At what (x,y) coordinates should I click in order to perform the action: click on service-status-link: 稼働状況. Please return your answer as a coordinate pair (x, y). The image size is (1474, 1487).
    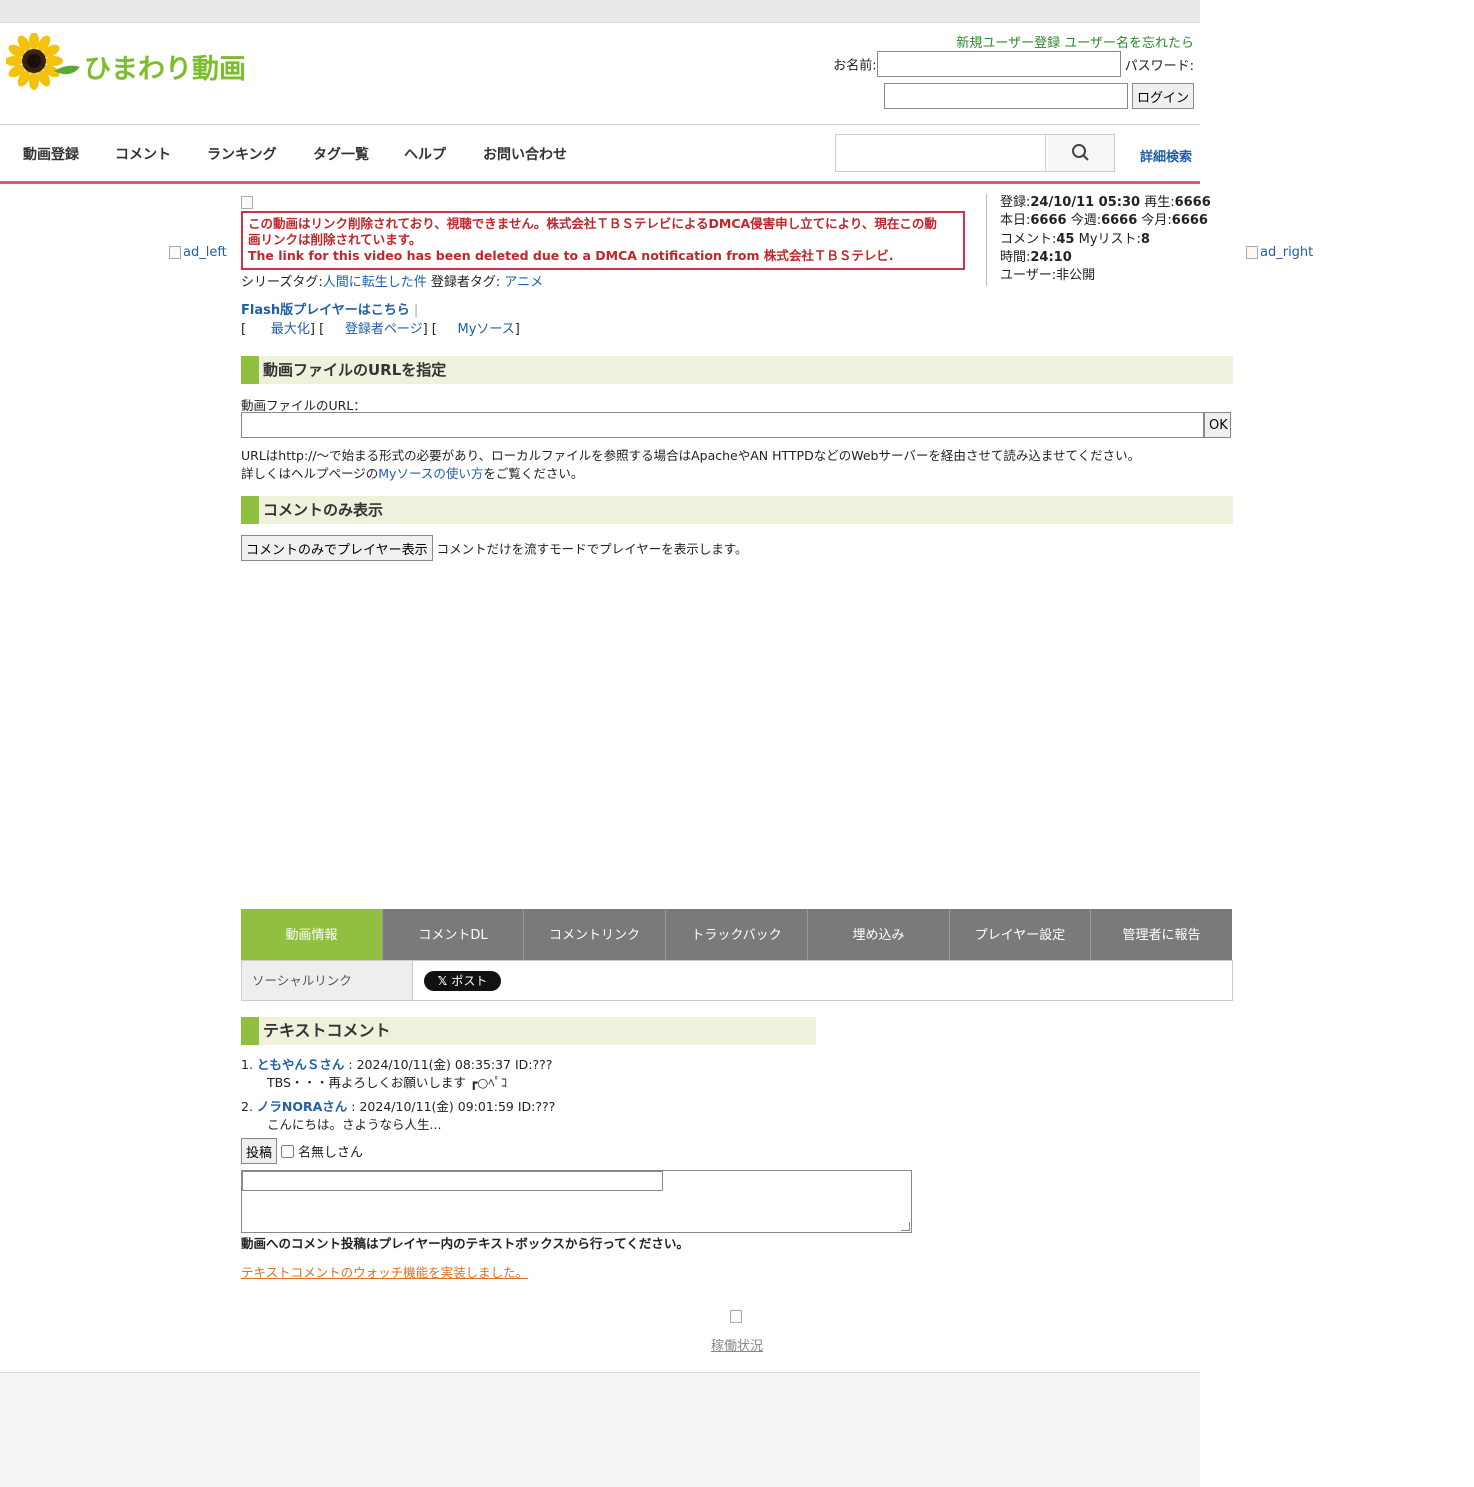
    Looking at the image, I should click on (737, 1344).